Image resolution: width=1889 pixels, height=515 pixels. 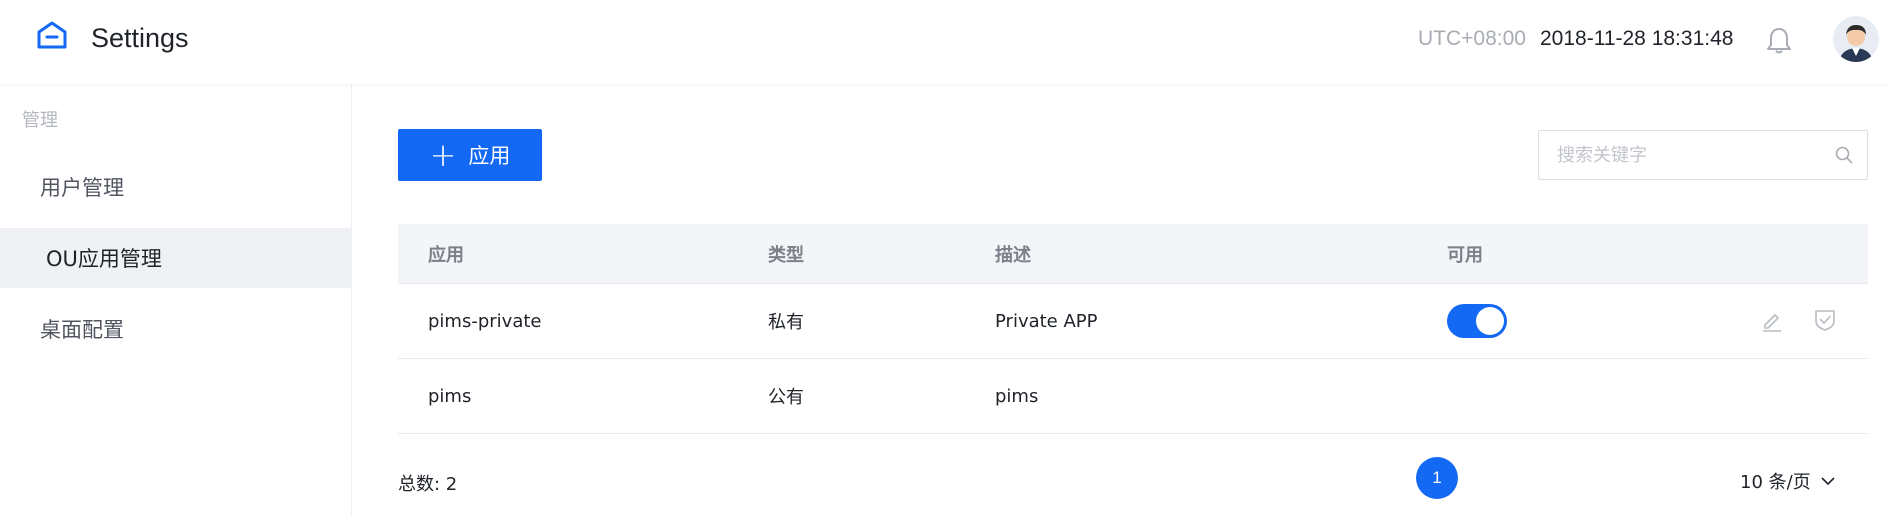 I want to click on add-app-button: + 应用, so click(x=470, y=155).